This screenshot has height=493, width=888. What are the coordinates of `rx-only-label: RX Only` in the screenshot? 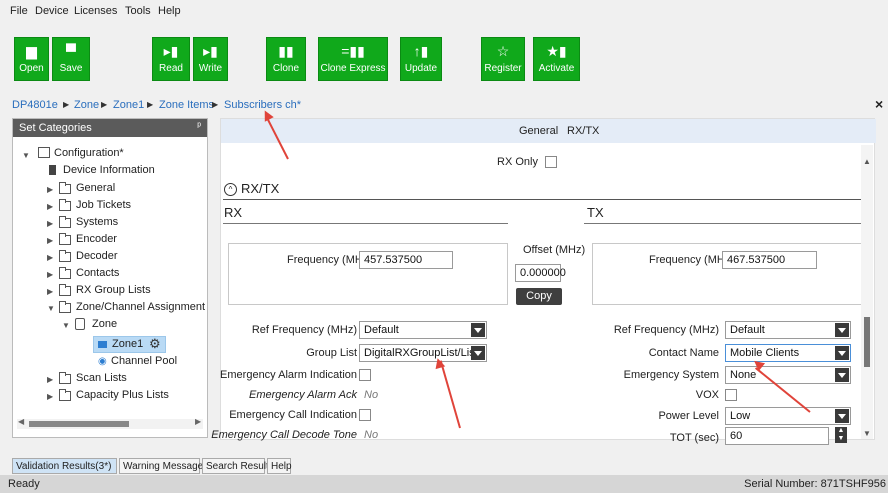 It's located at (517, 162).